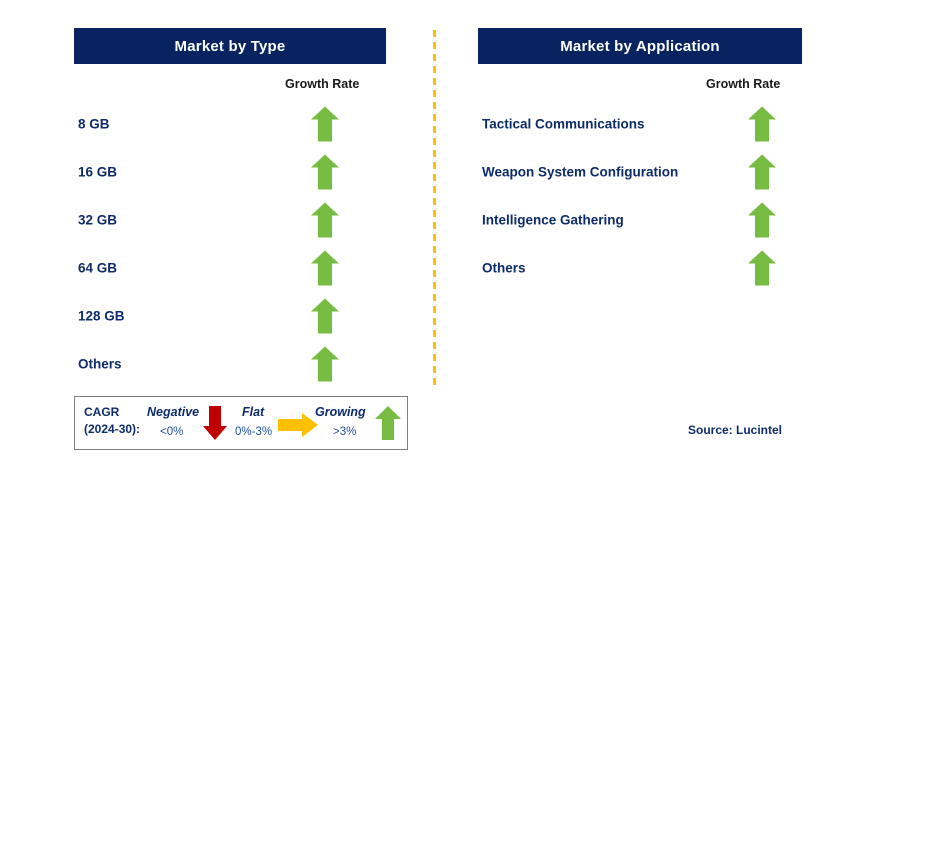 This screenshot has width=945, height=859. I want to click on legend-label-growing: Growing, so click(340, 412).